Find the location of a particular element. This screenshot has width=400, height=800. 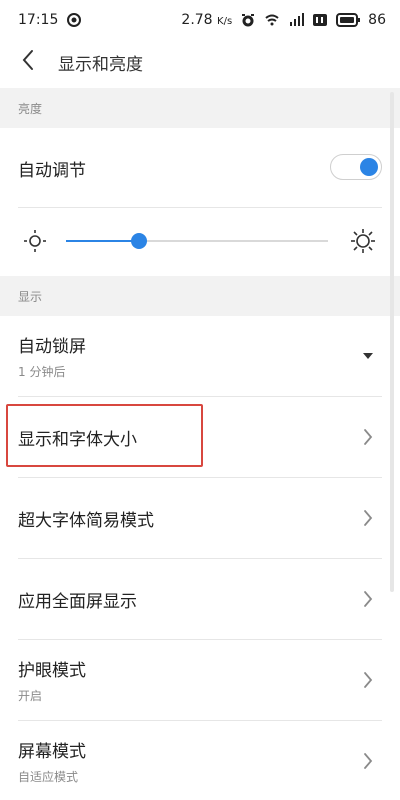

eye-care-title: 护眼模式 is located at coordinates (52, 671).